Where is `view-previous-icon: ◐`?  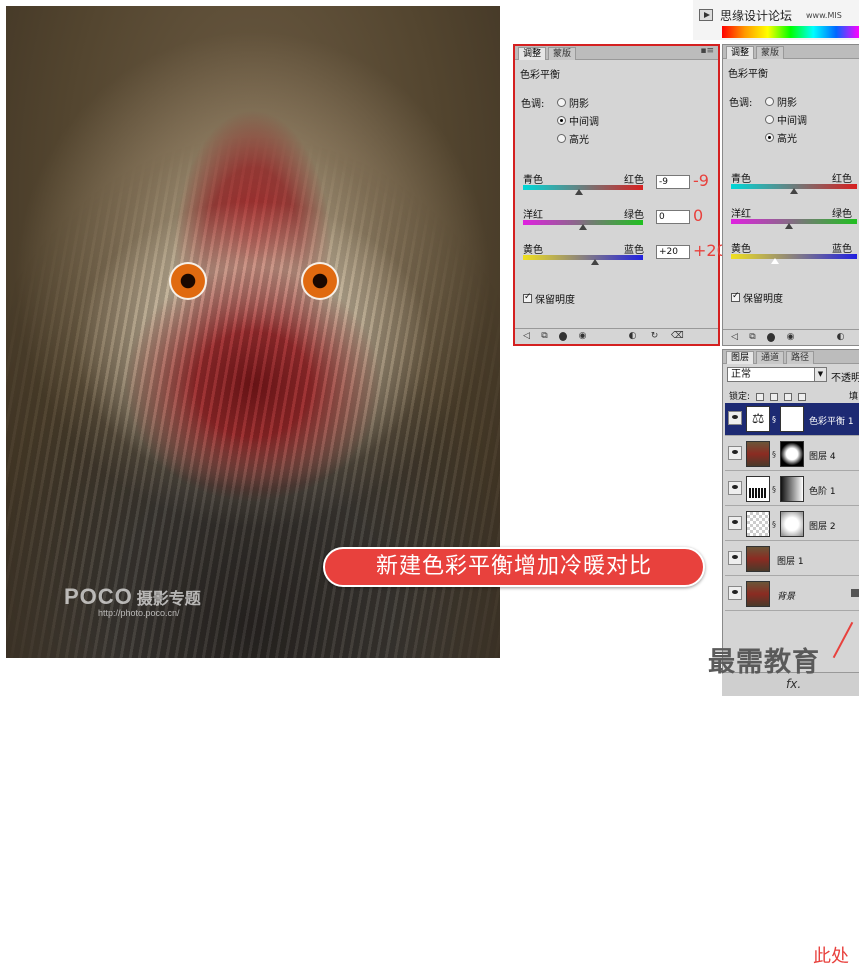
view-previous-icon: ◐ is located at coordinates (632, 336).